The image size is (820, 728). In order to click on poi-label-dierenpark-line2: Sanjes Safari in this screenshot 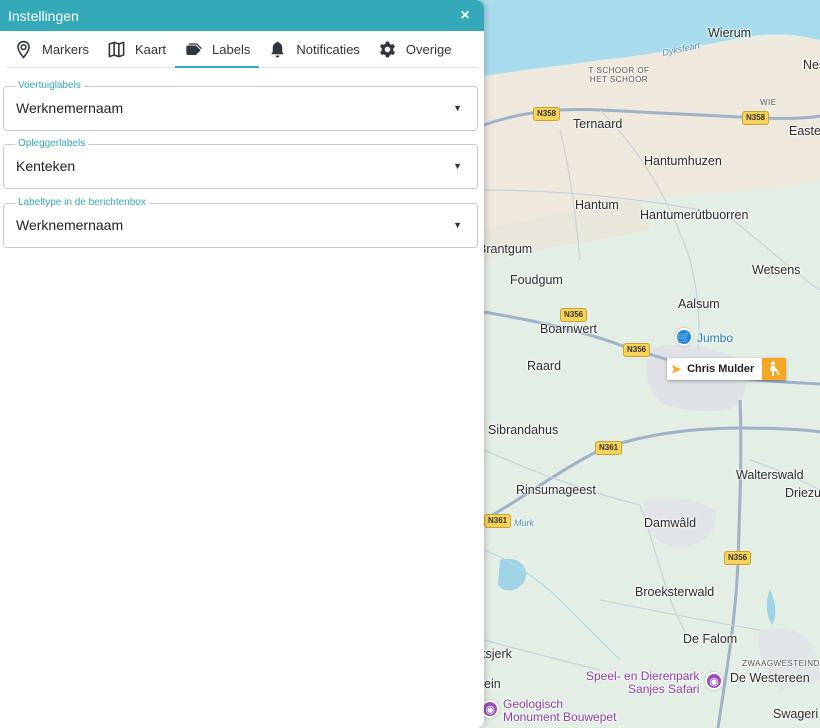, I will do `click(664, 689)`.